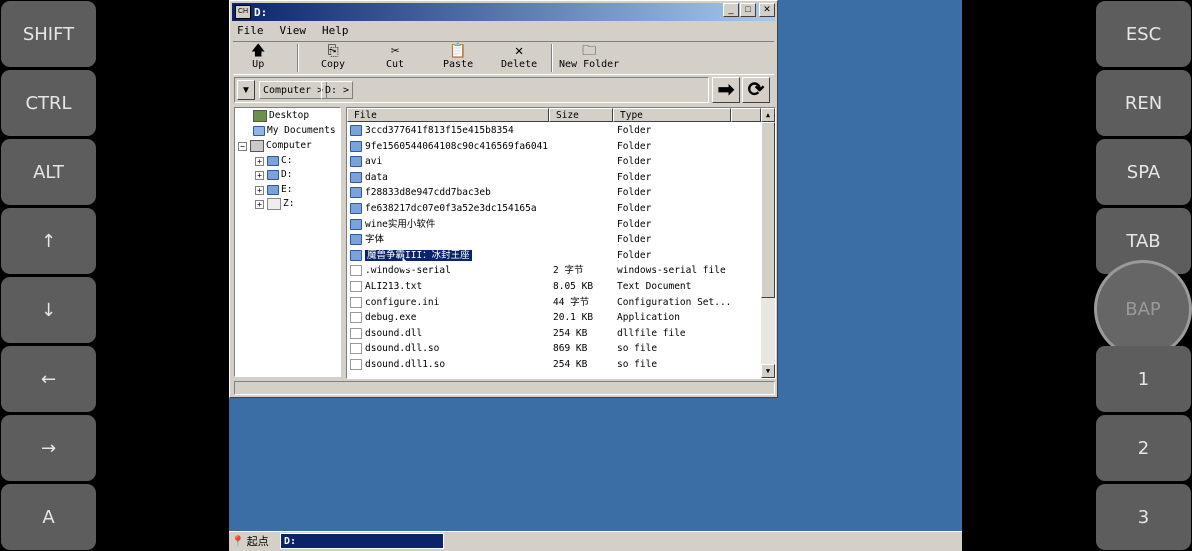  What do you see at coordinates (337, 90) in the screenshot?
I see `breadcrumb-d-drive: D: >` at bounding box center [337, 90].